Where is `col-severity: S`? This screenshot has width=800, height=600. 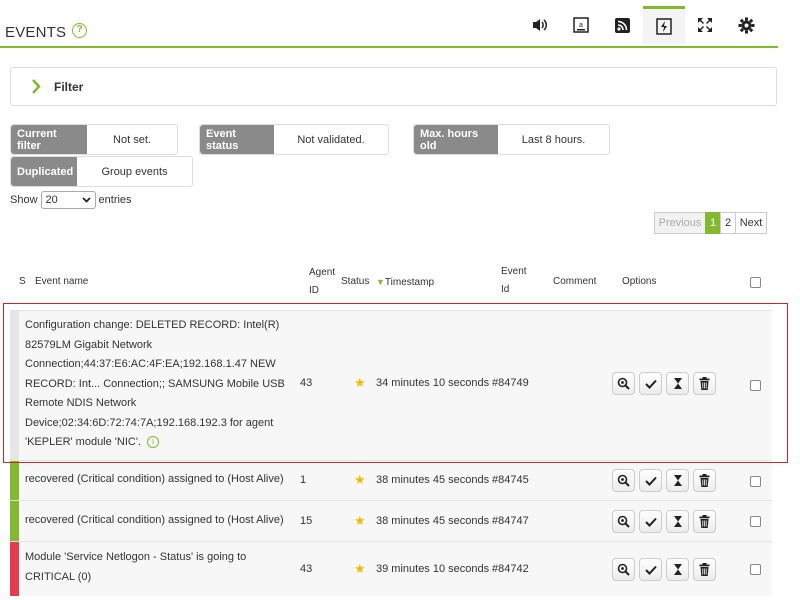
col-severity: S is located at coordinates (22, 282).